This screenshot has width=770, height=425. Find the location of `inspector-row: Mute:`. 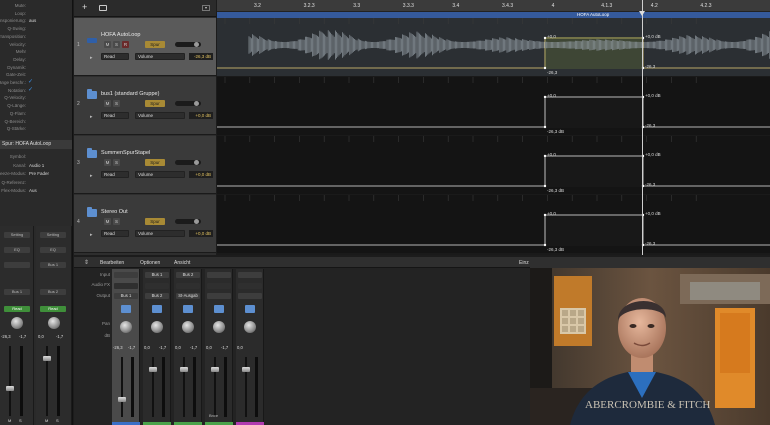

inspector-row: Mute: is located at coordinates (36, 6).